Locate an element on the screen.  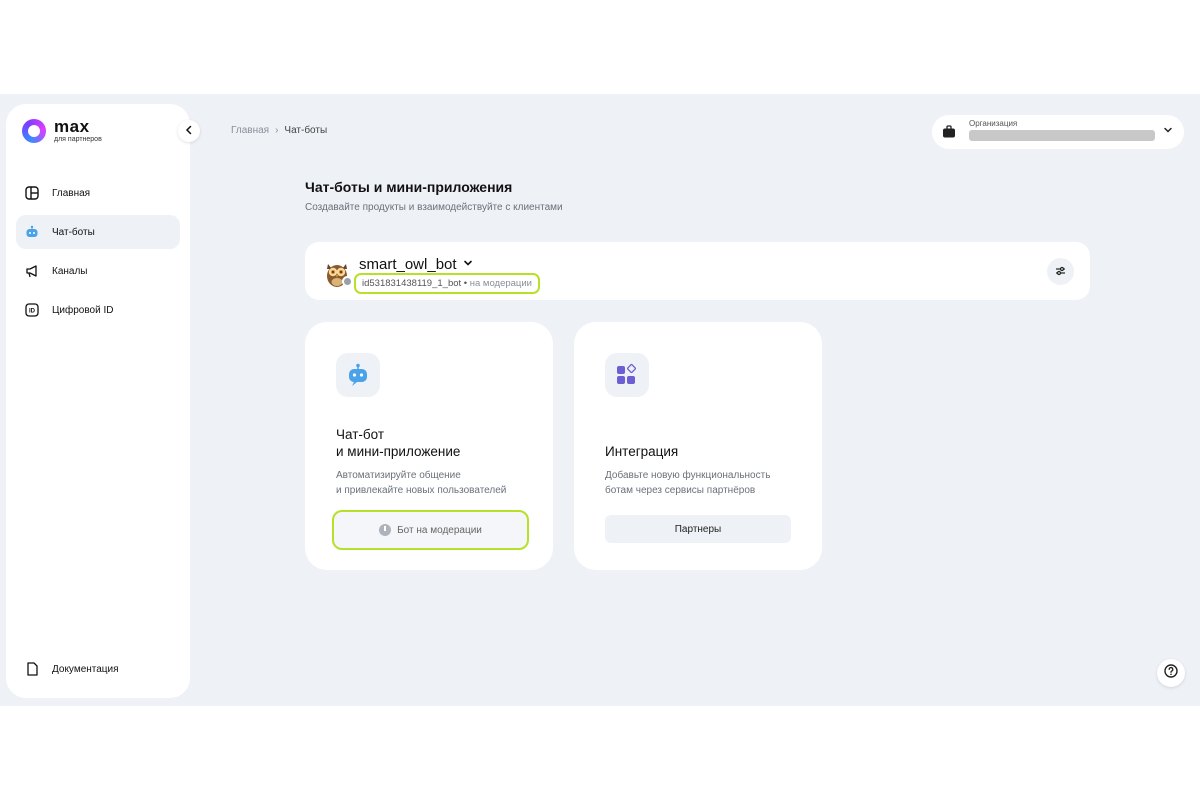
bot-icon is located at coordinates (32, 232).